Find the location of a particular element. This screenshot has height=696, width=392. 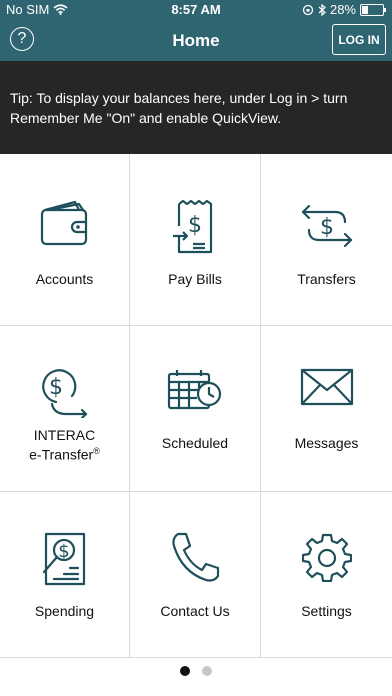

tile-accounts: Accounts is located at coordinates (65, 240).